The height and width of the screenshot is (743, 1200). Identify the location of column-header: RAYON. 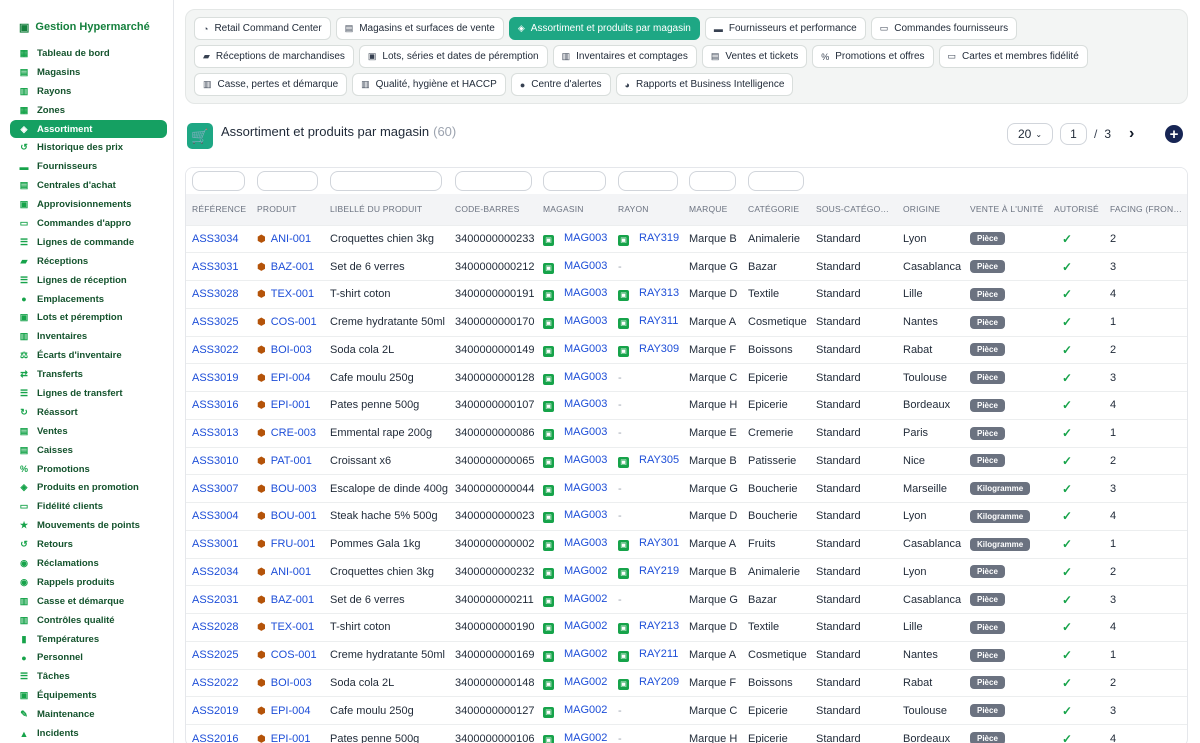
(647, 209).